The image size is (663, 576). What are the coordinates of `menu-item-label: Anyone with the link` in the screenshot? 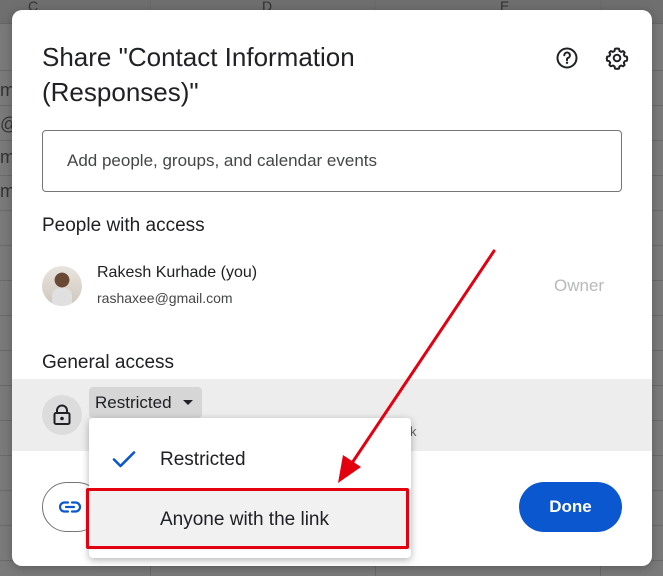 It's located at (244, 519).